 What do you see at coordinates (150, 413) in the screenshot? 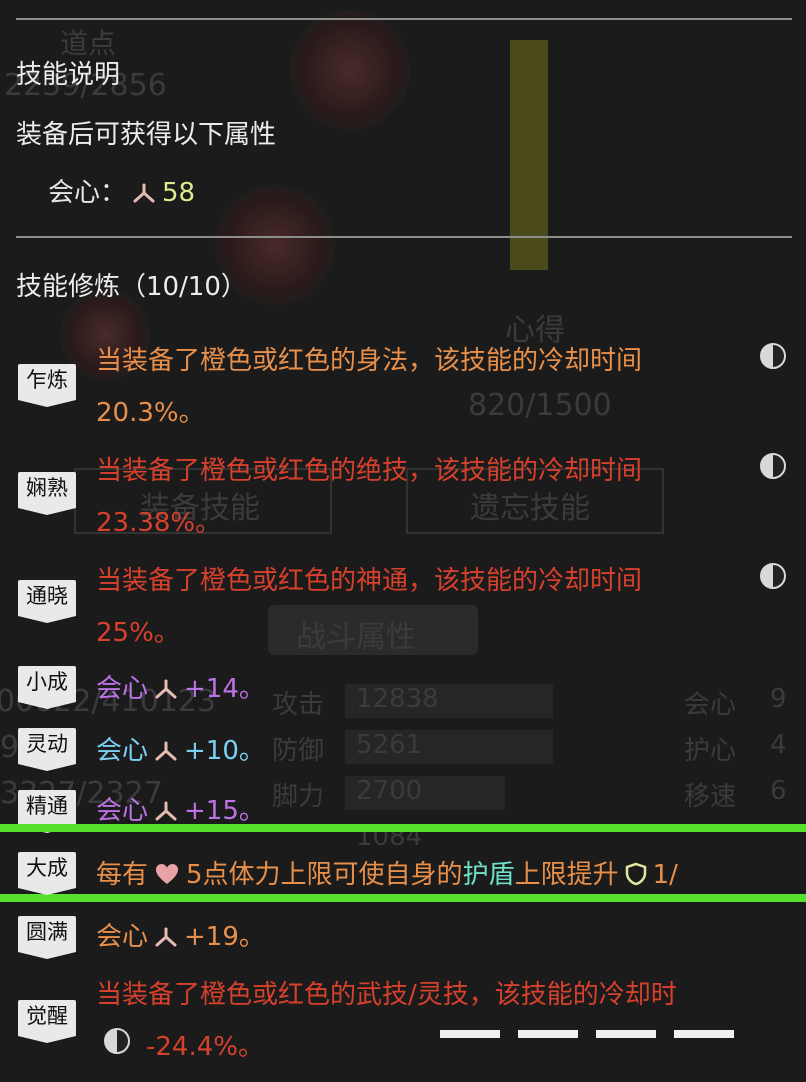
I see `level-value: 20.3%。` at bounding box center [150, 413].